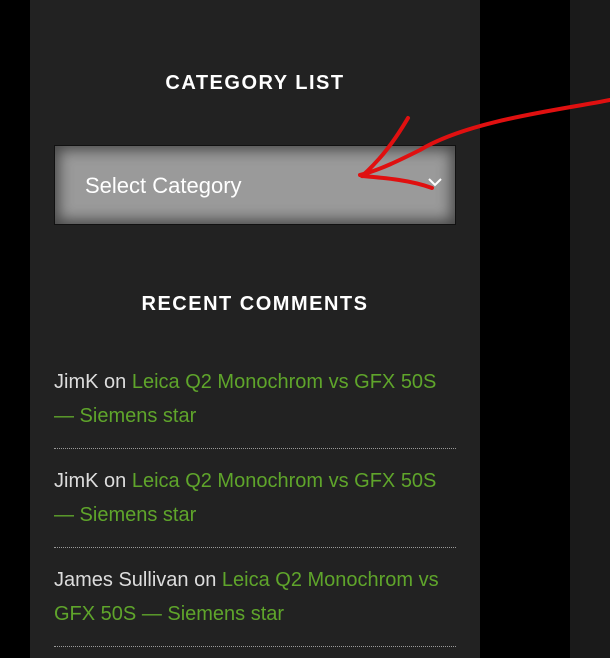  Describe the element at coordinates (255, 83) in the screenshot. I see `category-list-title: CATEGORY LIST` at that location.